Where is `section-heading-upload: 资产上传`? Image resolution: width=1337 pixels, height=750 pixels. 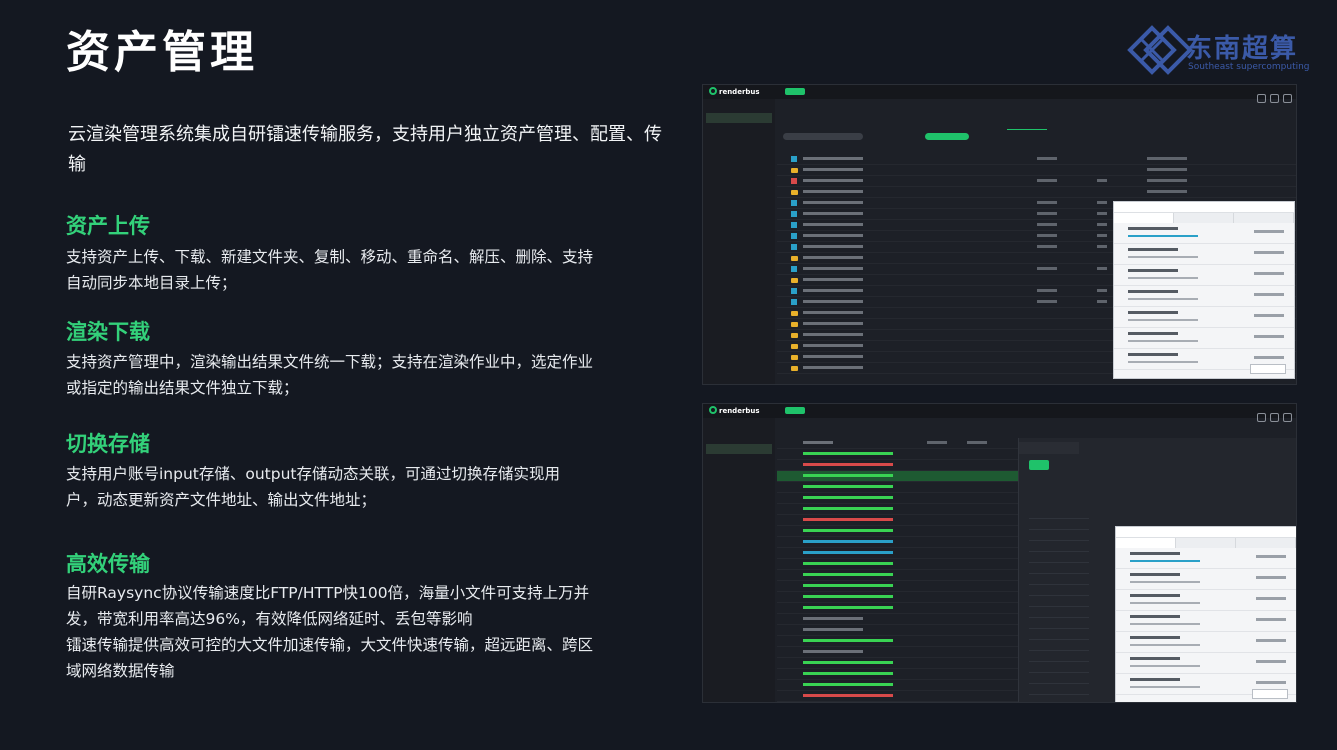
section-heading-upload: 资产上传 is located at coordinates (108, 226).